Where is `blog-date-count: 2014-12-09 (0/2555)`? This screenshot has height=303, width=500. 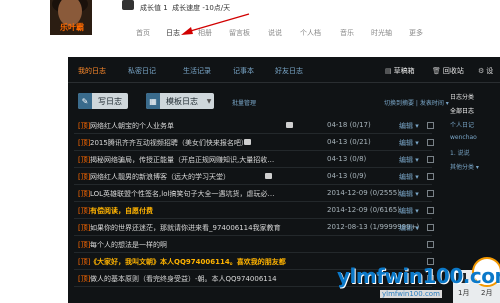 blog-date-count: 2014-12-09 (0/2555) is located at coordinates (363, 193).